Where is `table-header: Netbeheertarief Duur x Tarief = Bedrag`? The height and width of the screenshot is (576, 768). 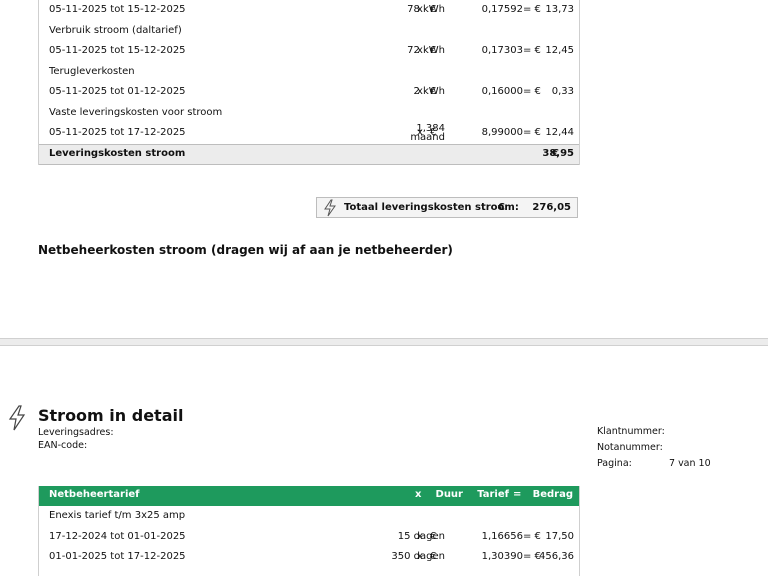
table-header: Netbeheertarief Duur x Tarief = Bedrag is located at coordinates (309, 496).